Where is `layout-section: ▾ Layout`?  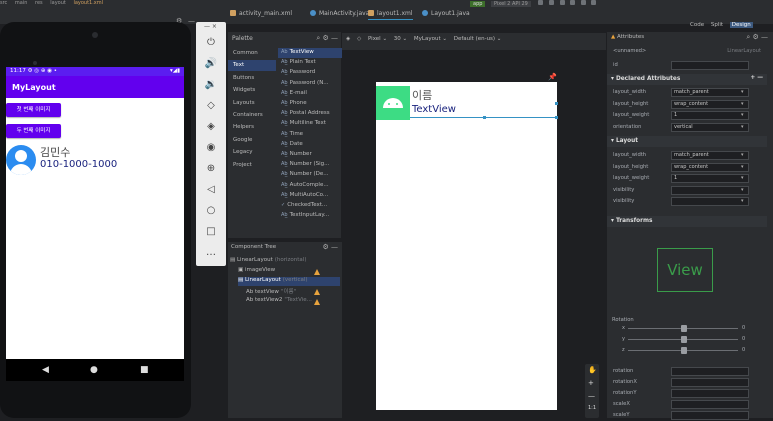 layout-section: ▾ Layout is located at coordinates (687, 141).